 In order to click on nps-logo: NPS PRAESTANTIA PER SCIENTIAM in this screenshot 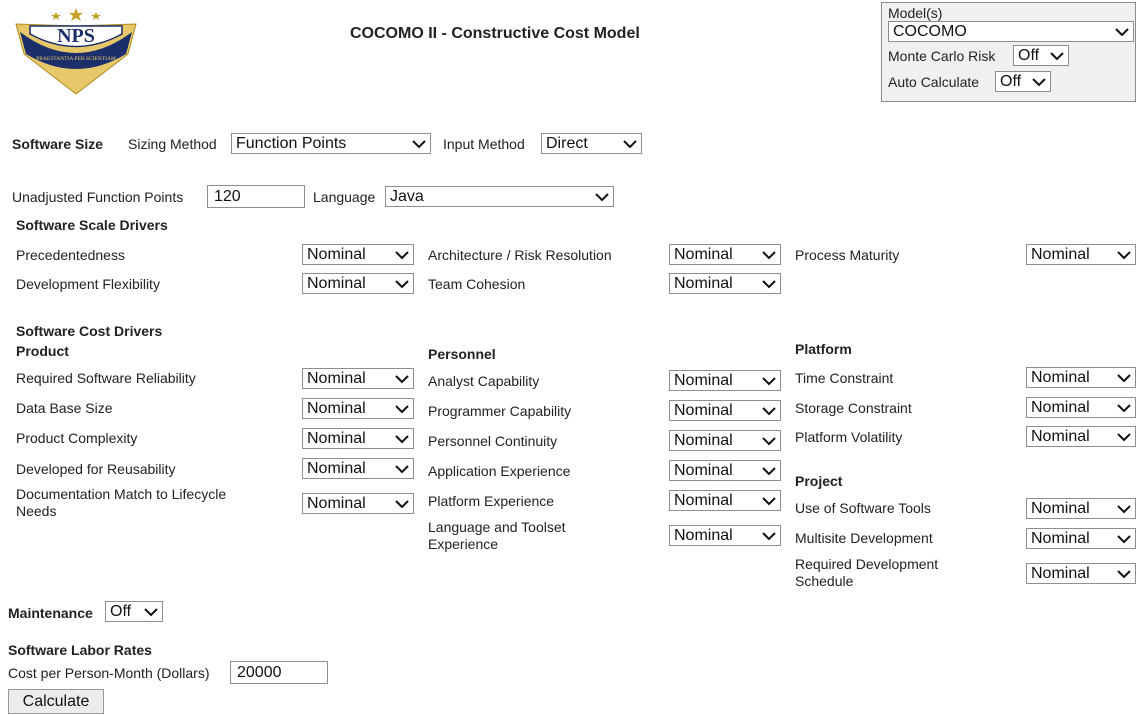, I will do `click(76, 52)`.